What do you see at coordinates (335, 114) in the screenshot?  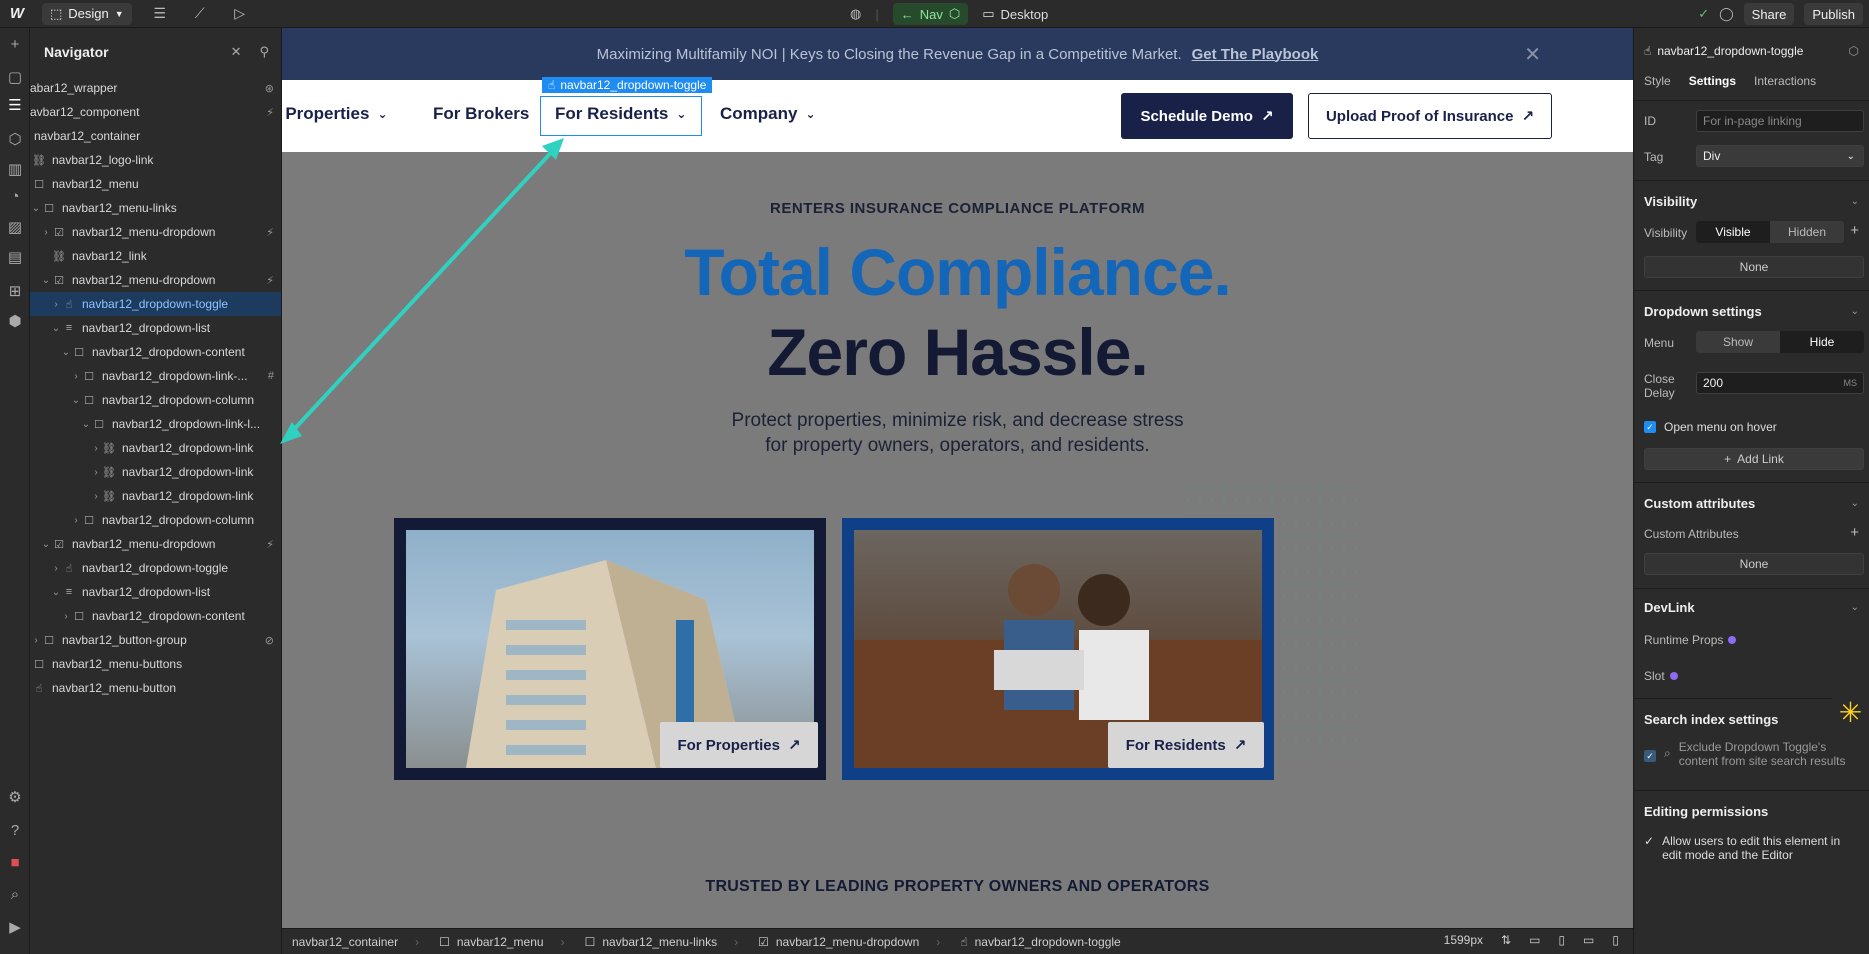 I see `menu-for-properties: r Properties ⌄` at bounding box center [335, 114].